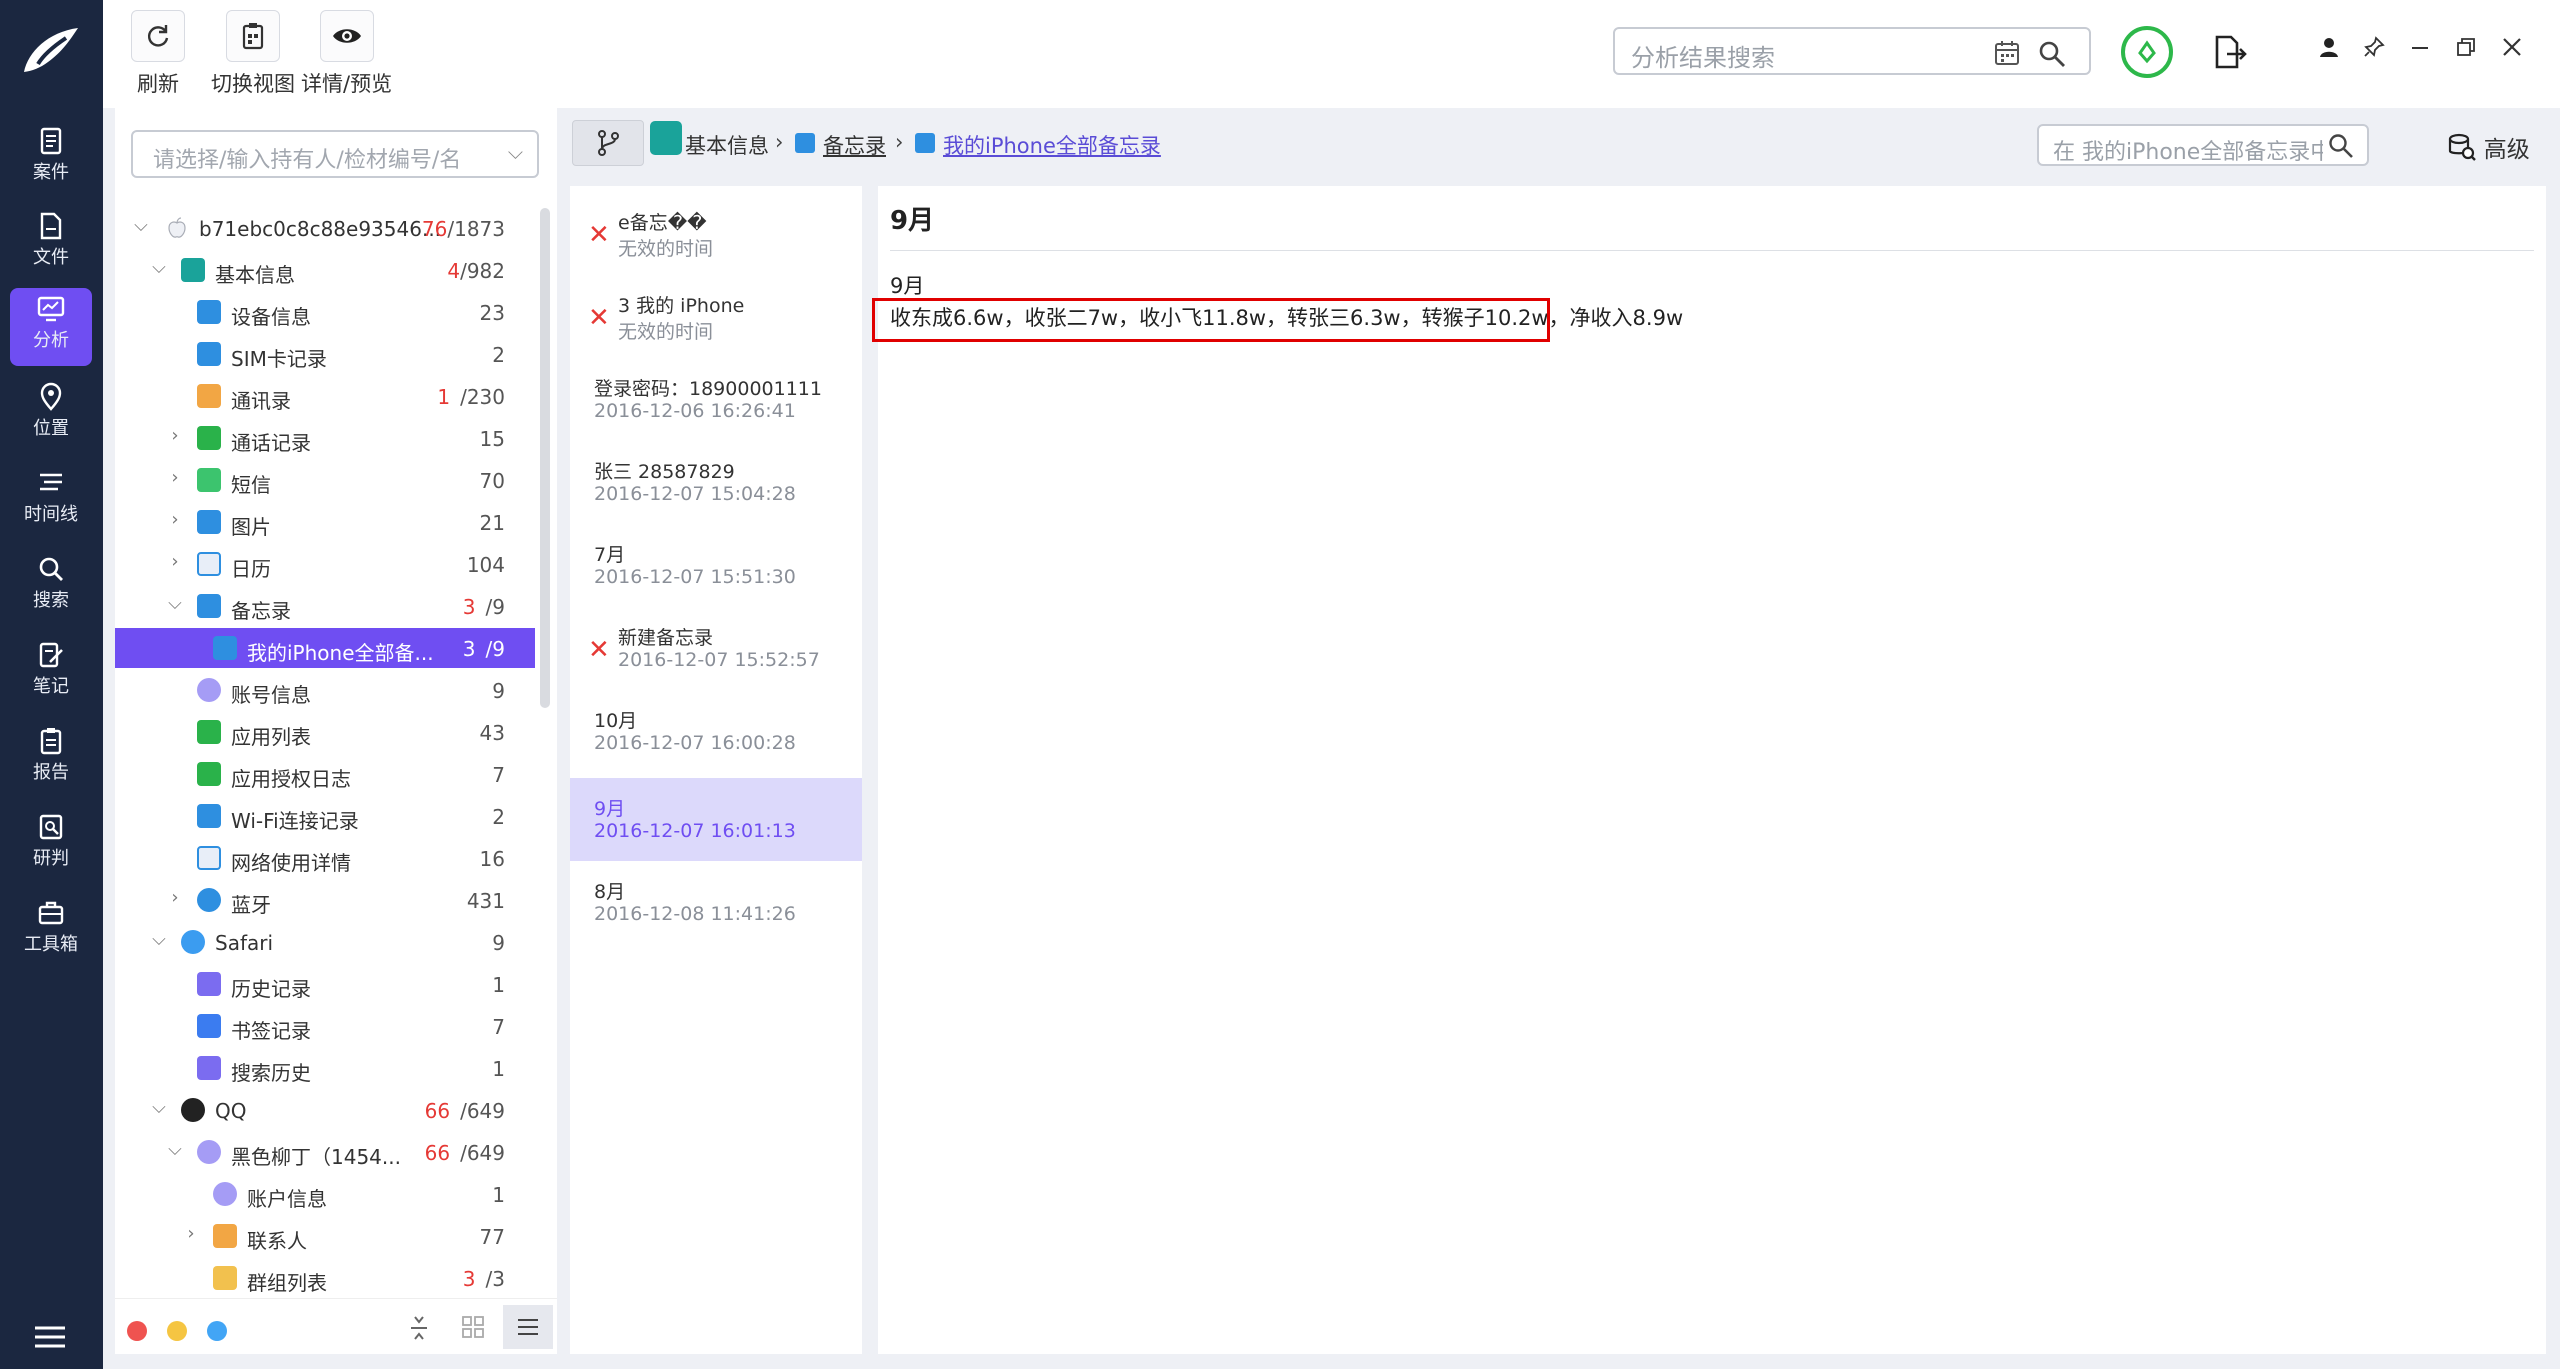 This screenshot has width=2560, height=1369. Describe the element at coordinates (51, 327) in the screenshot. I see `nav-item-analysis: 分析` at that location.